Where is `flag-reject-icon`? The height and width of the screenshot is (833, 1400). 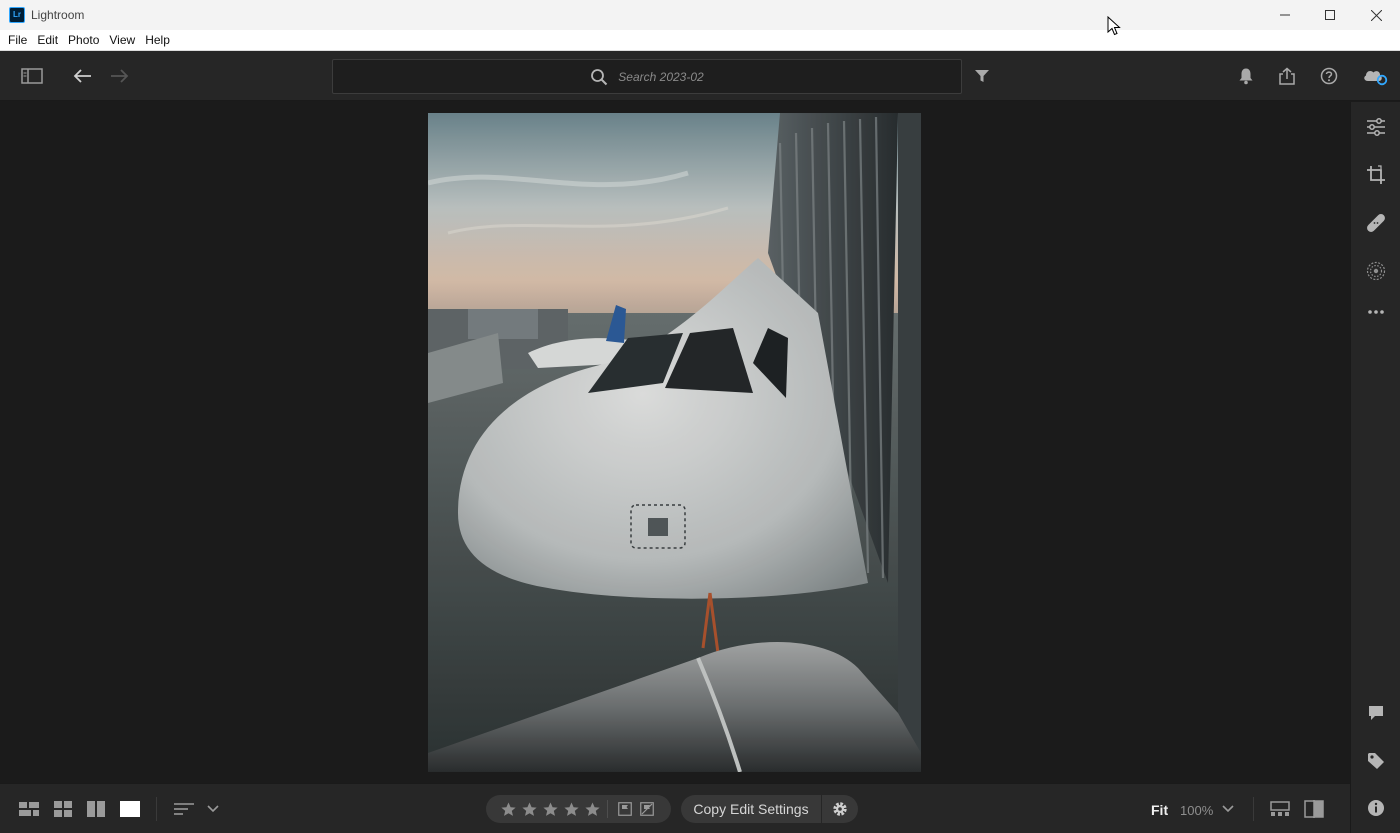 flag-reject-icon is located at coordinates (647, 809).